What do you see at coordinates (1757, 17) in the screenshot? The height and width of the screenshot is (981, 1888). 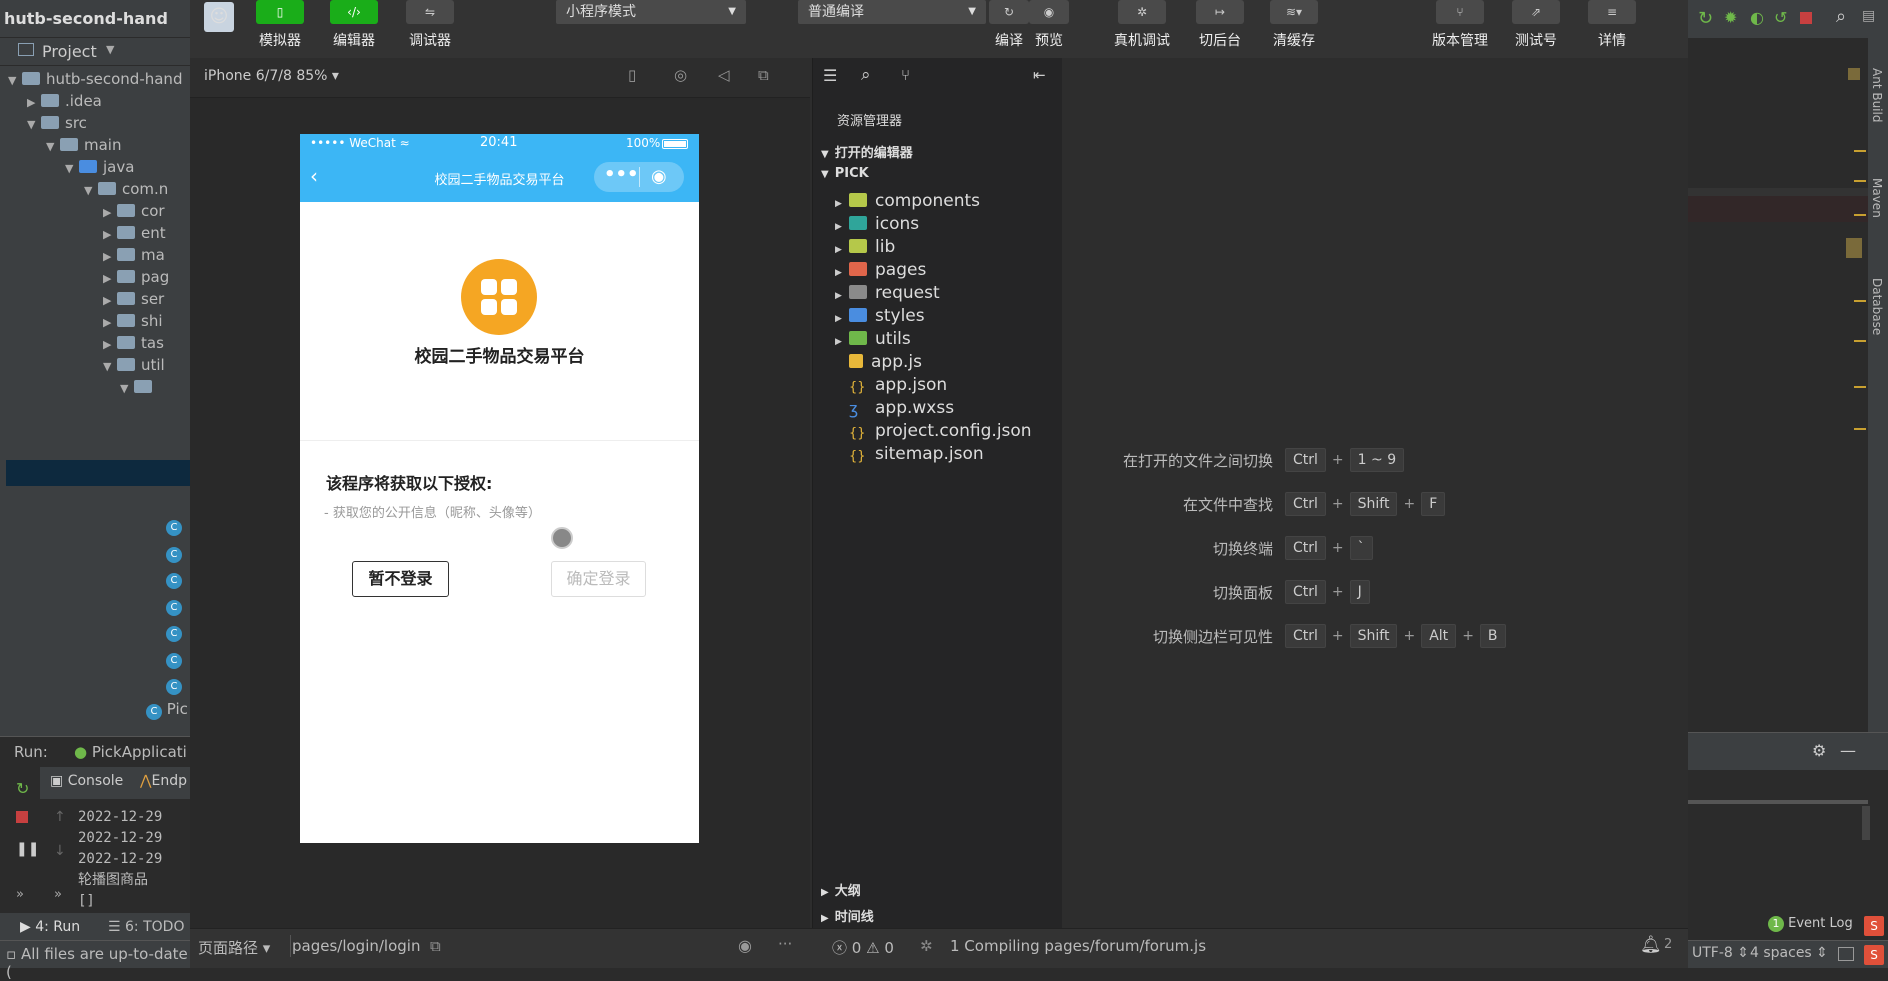 I see `coverage-icon: ◐` at bounding box center [1757, 17].